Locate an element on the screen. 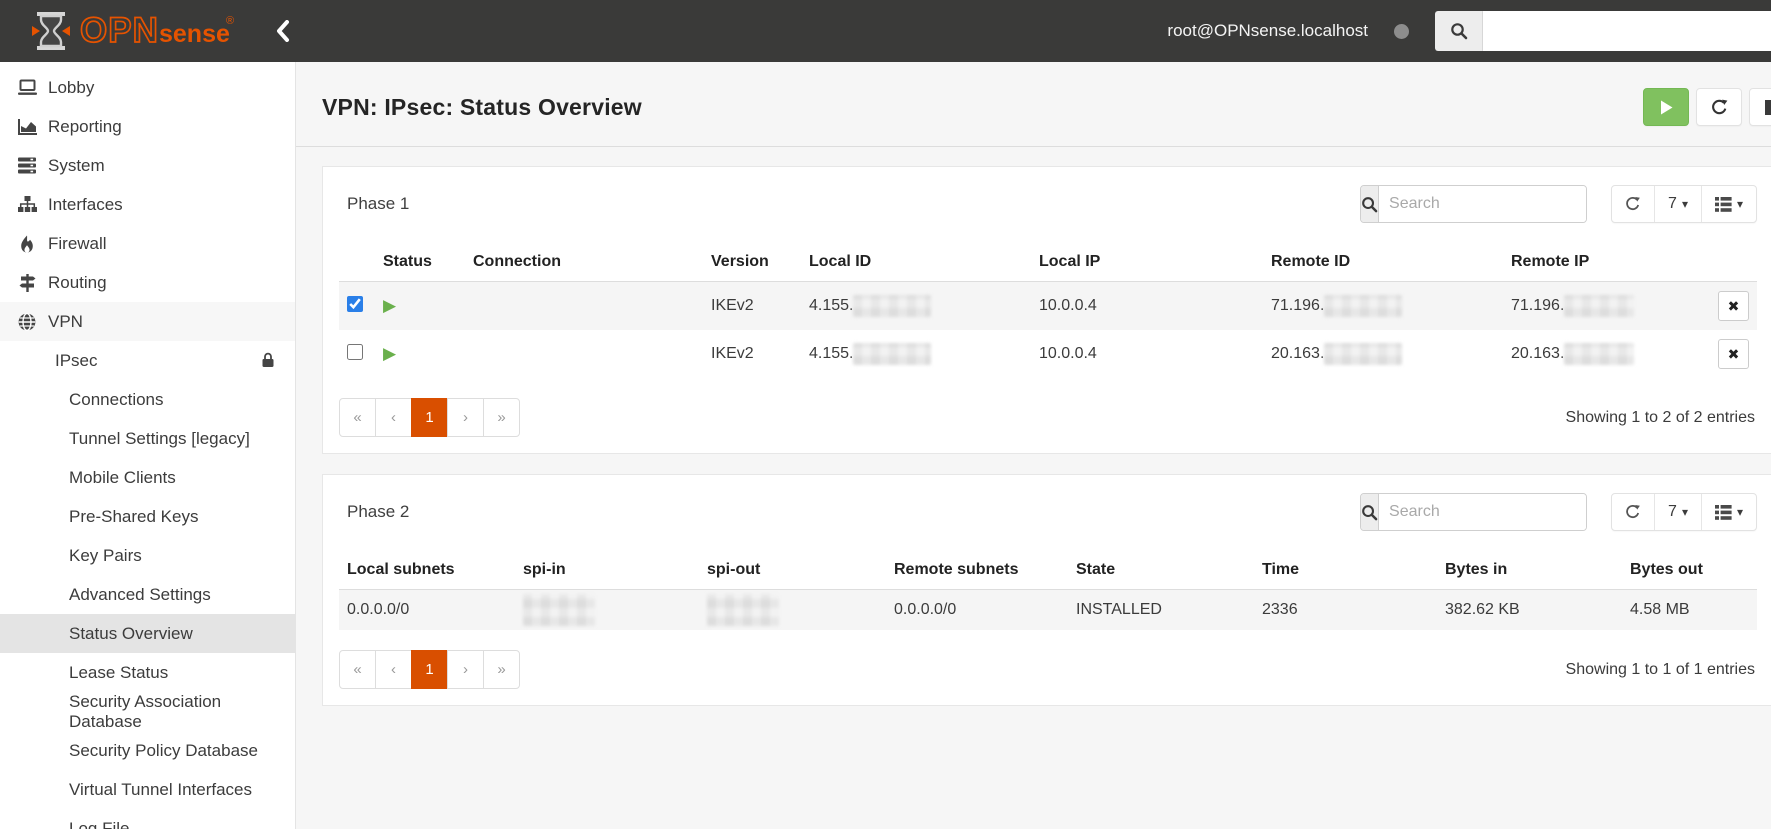  phase1-search-input is located at coordinates (1483, 204).